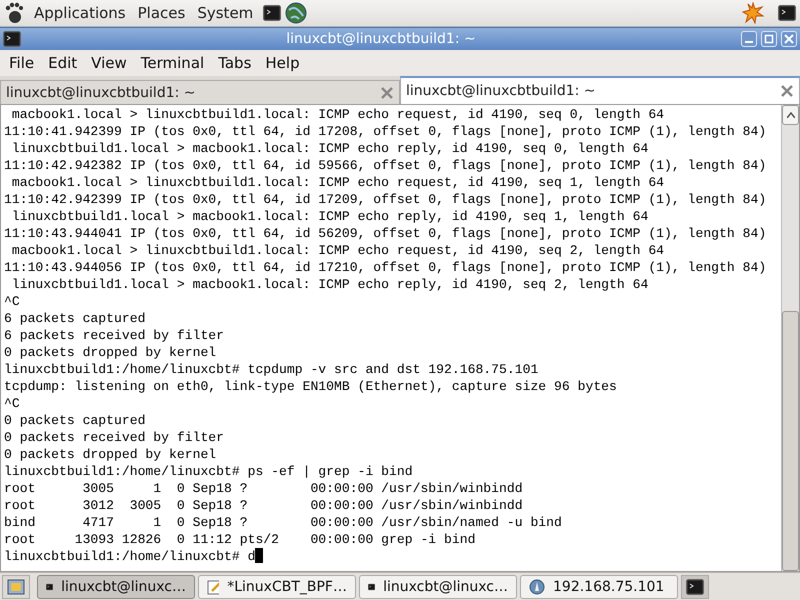  I want to click on menu-item: Edit, so click(62, 63).